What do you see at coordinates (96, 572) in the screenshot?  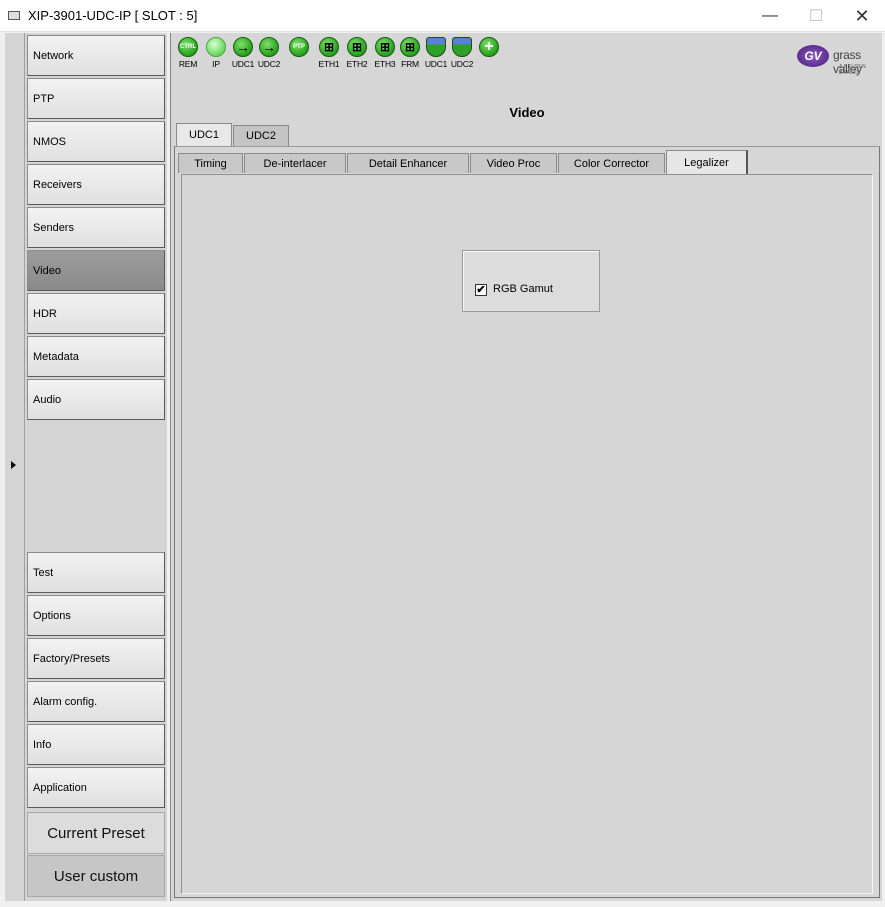 I see `sidebar-item-test: Test` at bounding box center [96, 572].